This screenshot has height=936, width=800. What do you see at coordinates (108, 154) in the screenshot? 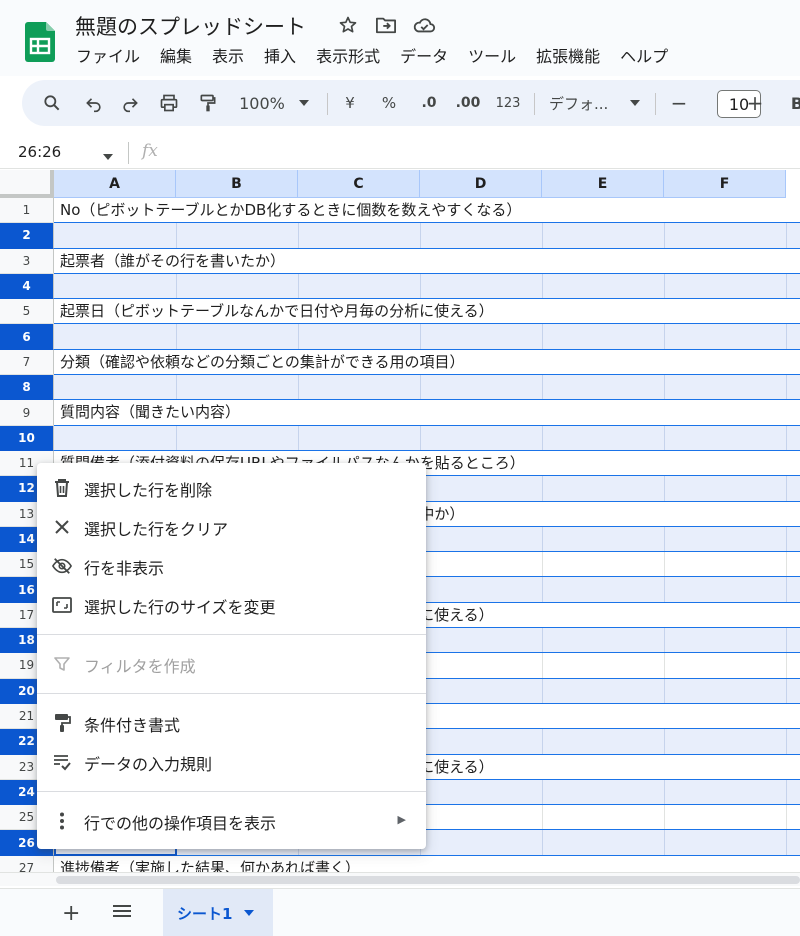
I see `name-box-caret-icon` at bounding box center [108, 154].